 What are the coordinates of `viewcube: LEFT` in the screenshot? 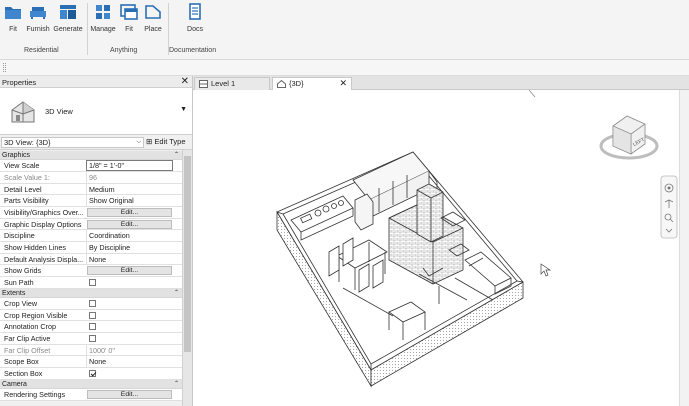 It's located at (629, 137).